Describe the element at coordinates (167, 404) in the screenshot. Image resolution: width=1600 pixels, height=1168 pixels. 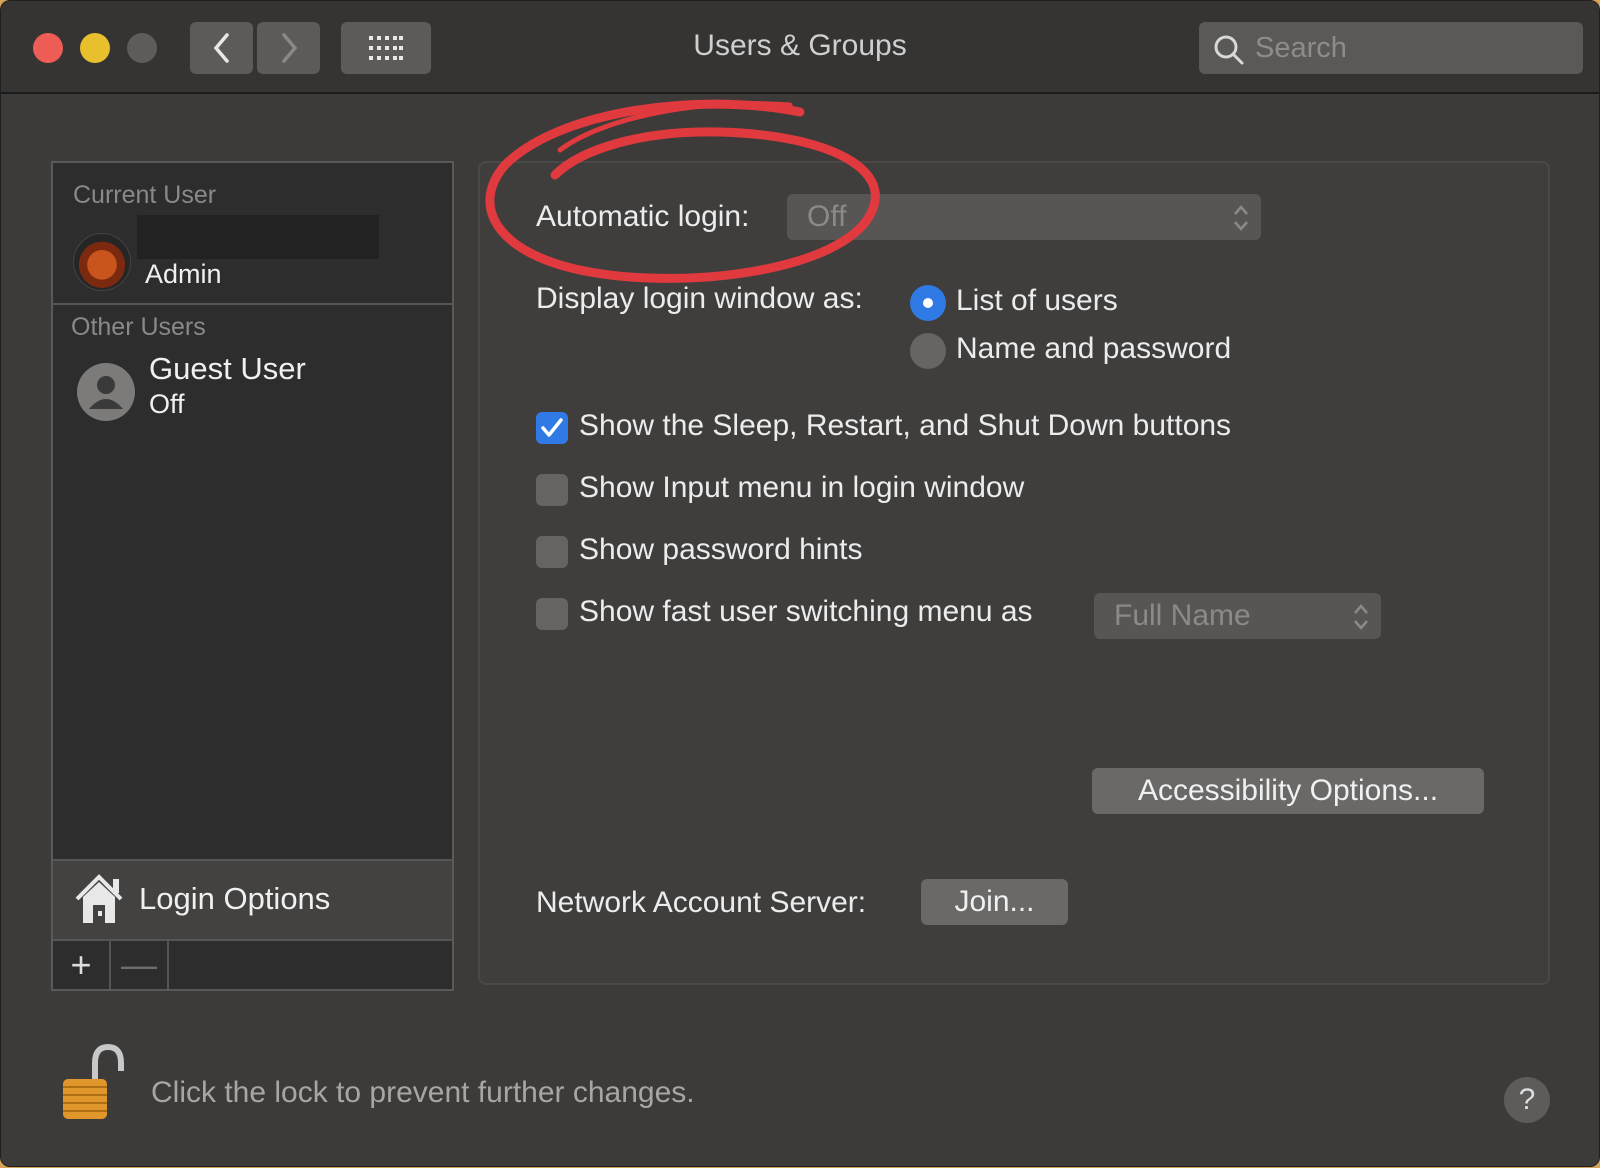
I see `guest-user-status: Off` at that location.